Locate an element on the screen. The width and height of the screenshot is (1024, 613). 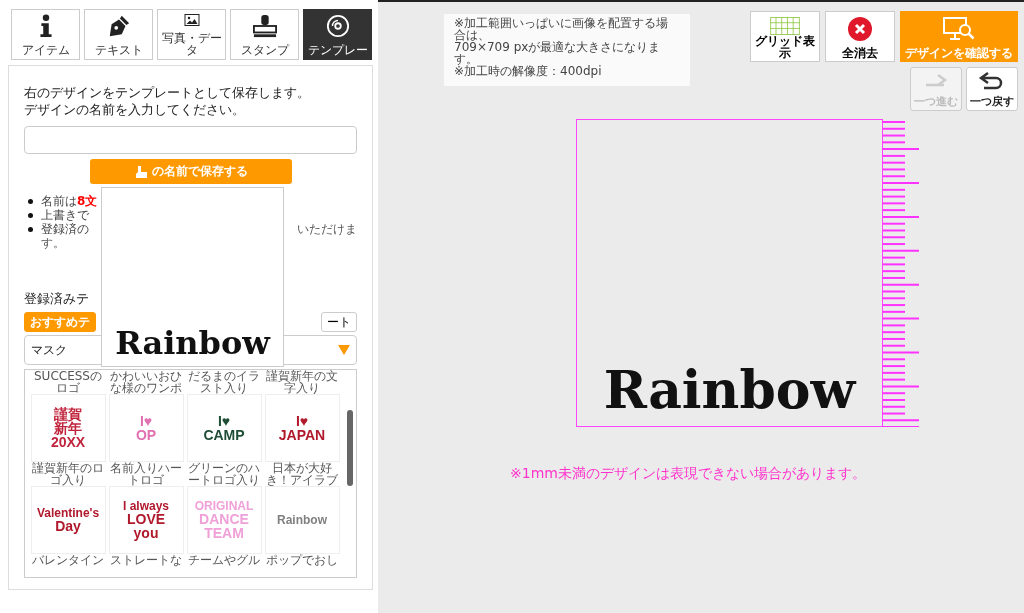
tool-tab: スタンプ is located at coordinates (264, 34).